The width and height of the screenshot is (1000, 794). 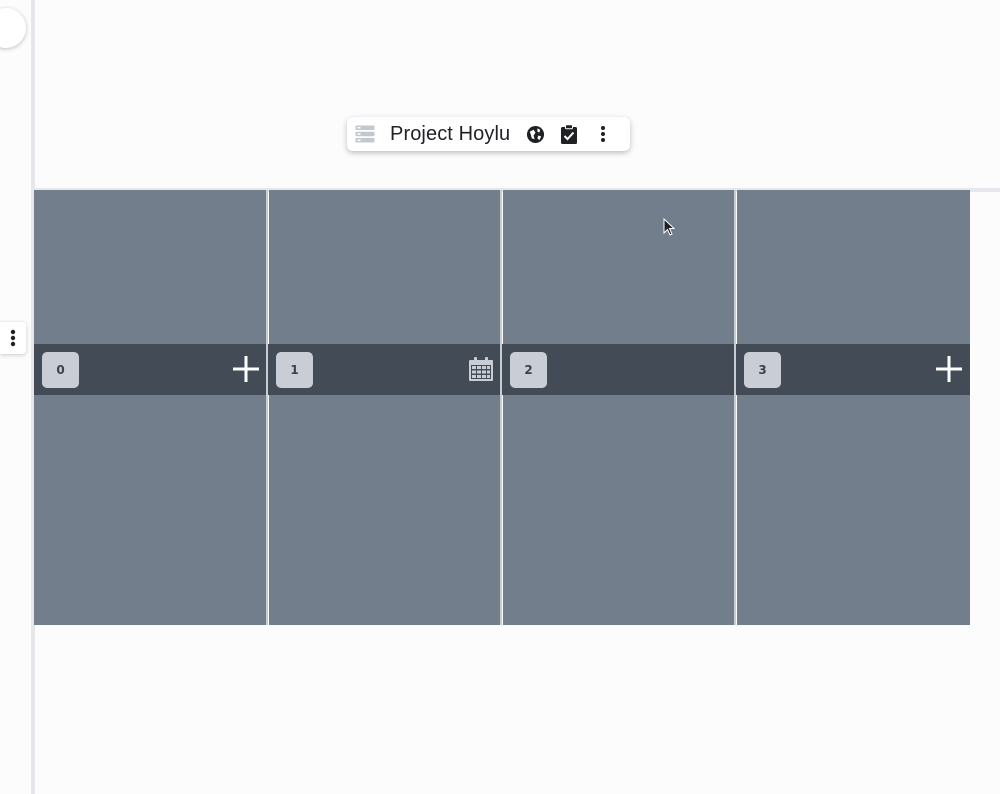 I want to click on layout-panels-icon, so click(x=365, y=134).